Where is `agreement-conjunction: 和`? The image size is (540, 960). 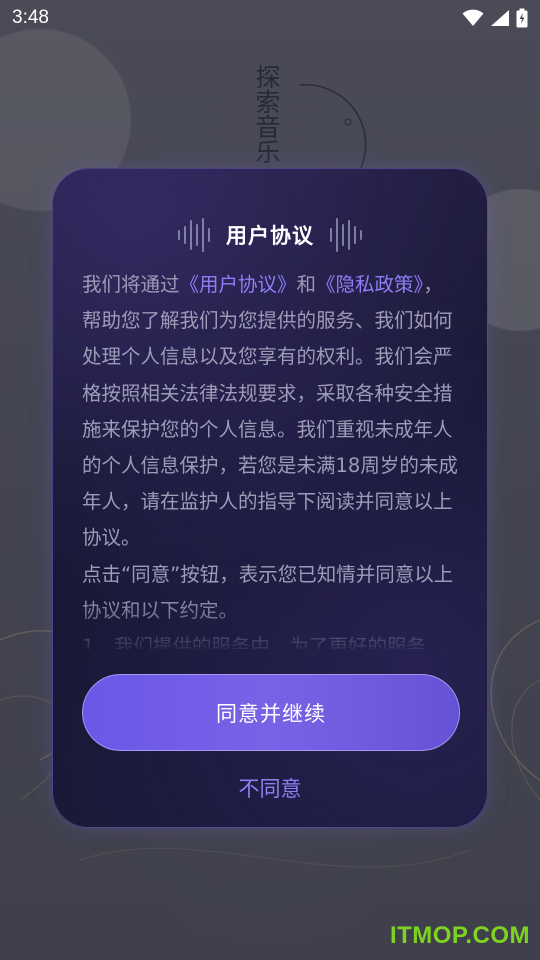
agreement-conjunction: 和 is located at coordinates (306, 284).